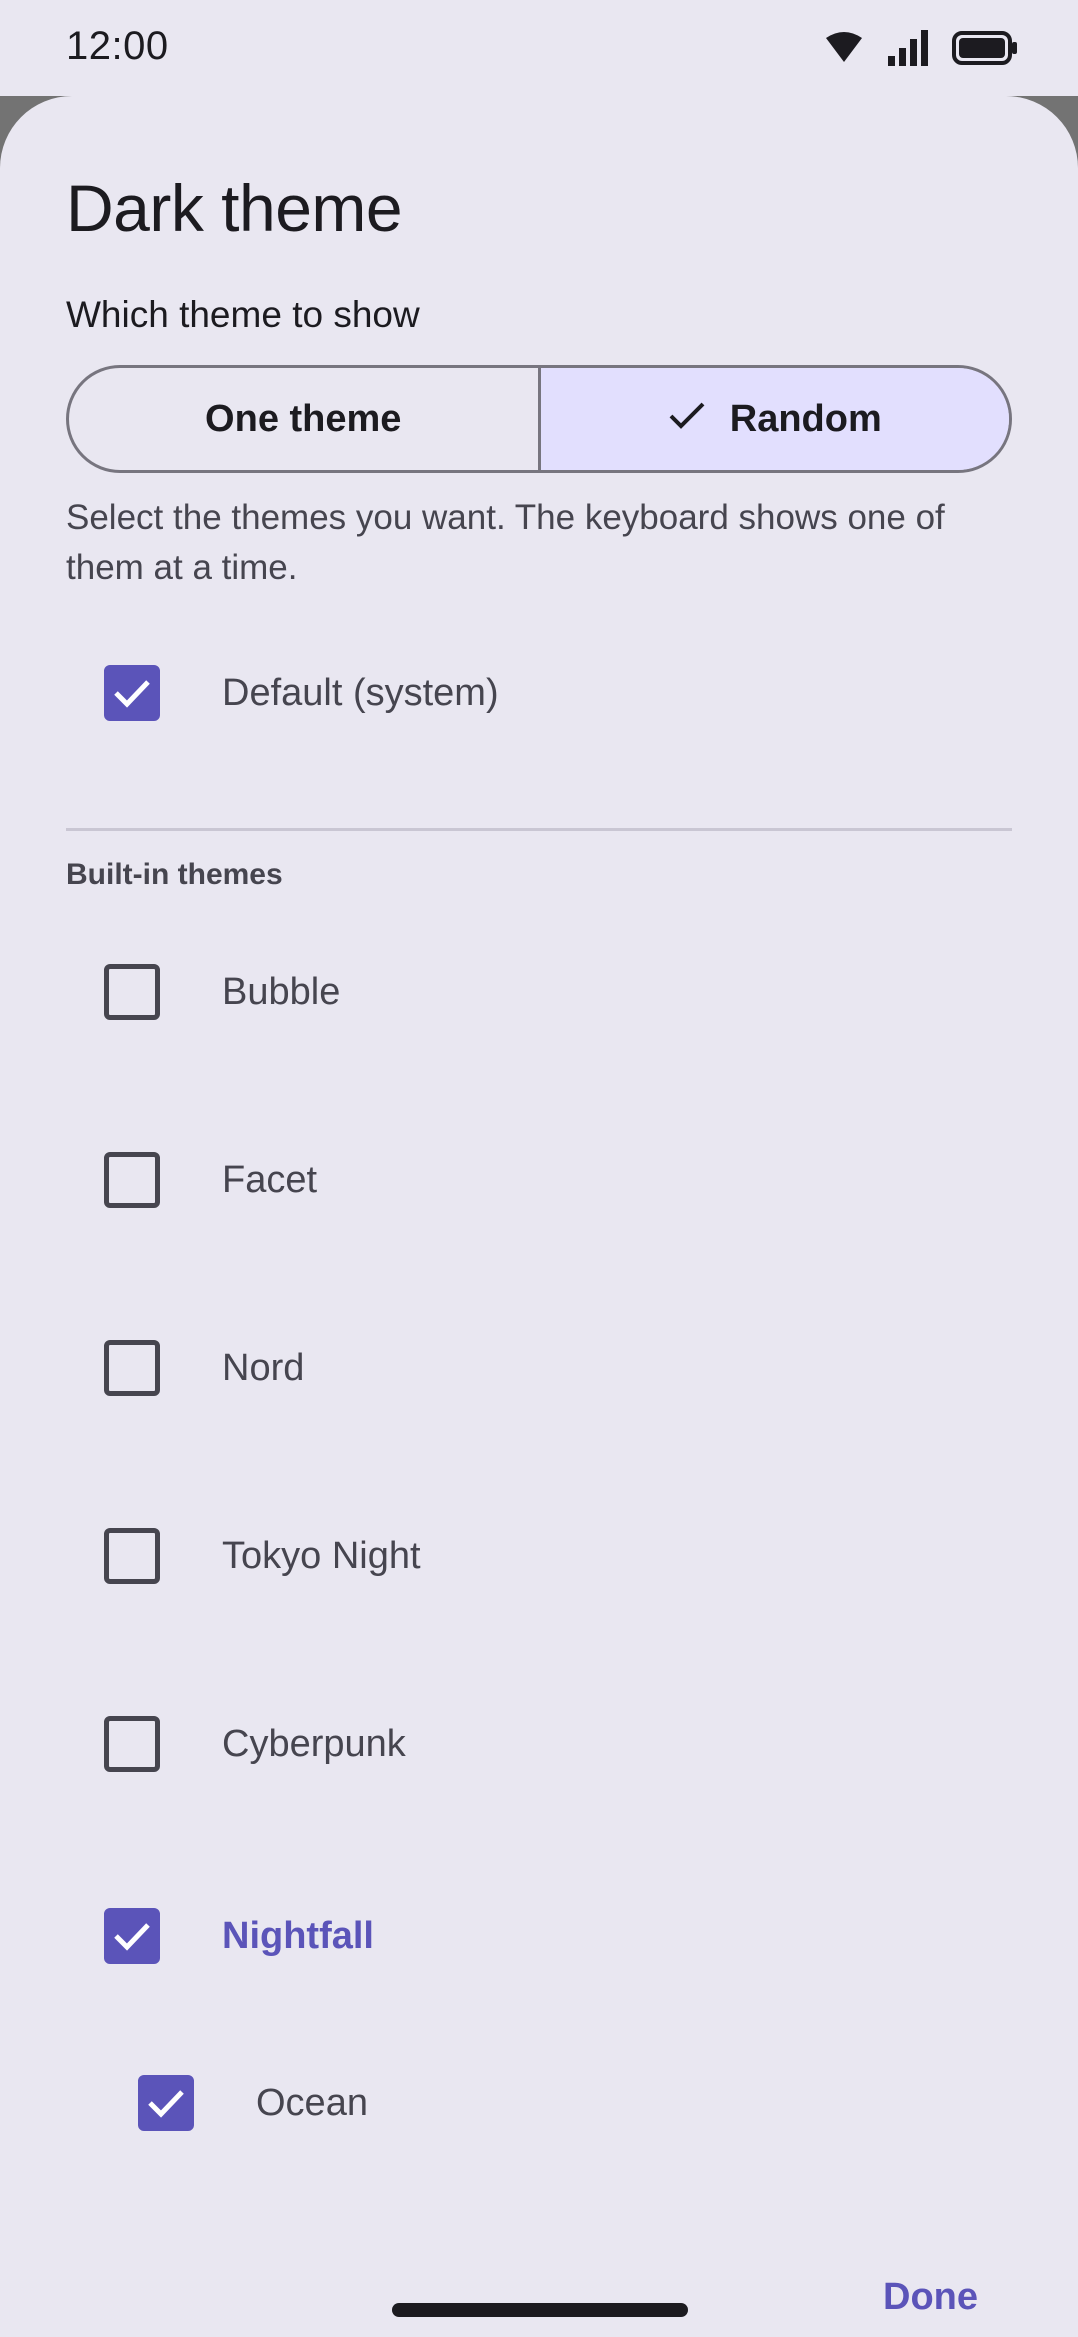 The height and width of the screenshot is (2337, 1078). What do you see at coordinates (281, 991) in the screenshot?
I see `theme-label: Bubble` at bounding box center [281, 991].